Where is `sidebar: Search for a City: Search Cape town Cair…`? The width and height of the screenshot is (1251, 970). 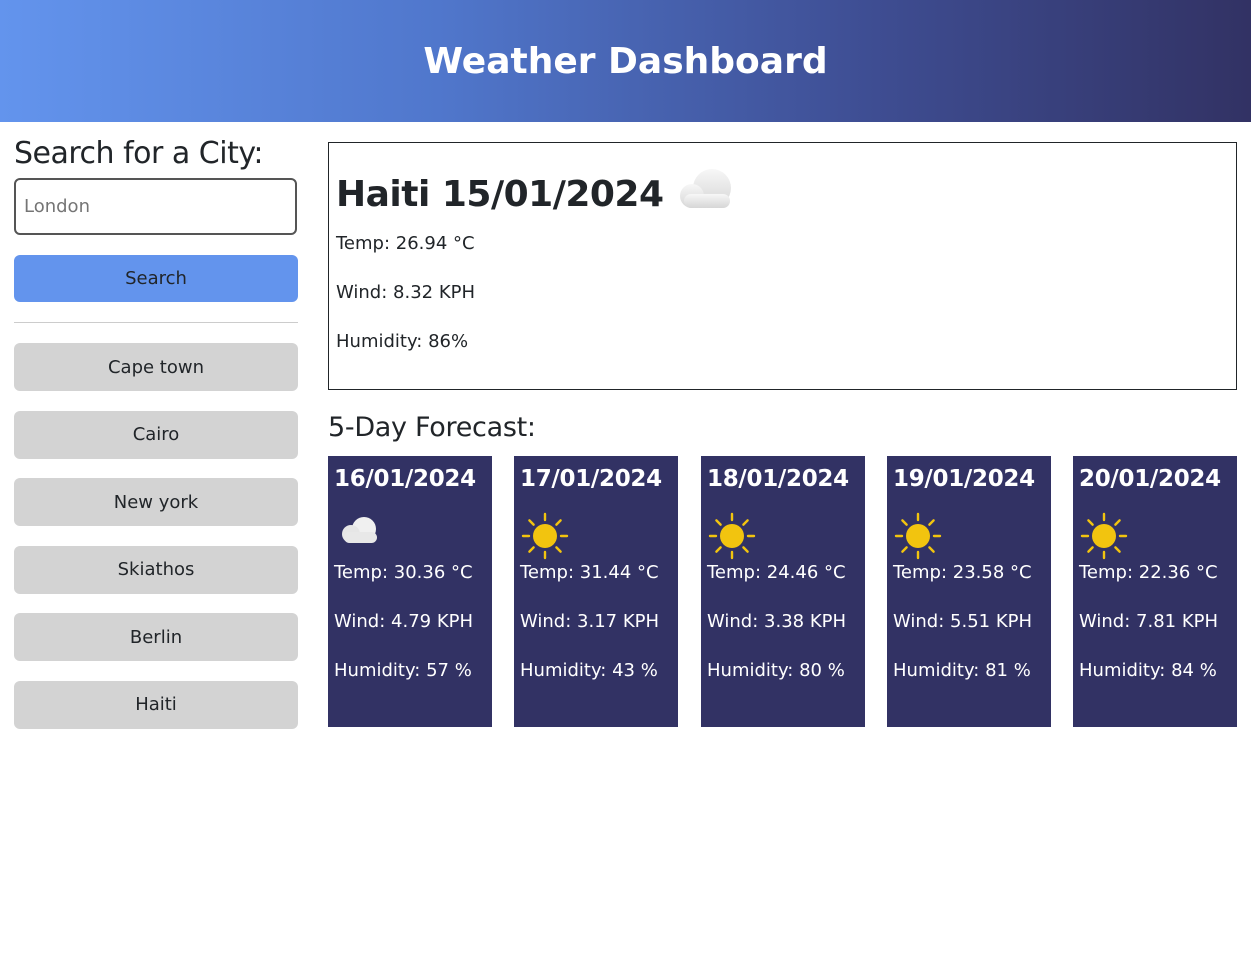
sidebar: Search for a City: Search Cape town Cair… is located at coordinates (156, 435).